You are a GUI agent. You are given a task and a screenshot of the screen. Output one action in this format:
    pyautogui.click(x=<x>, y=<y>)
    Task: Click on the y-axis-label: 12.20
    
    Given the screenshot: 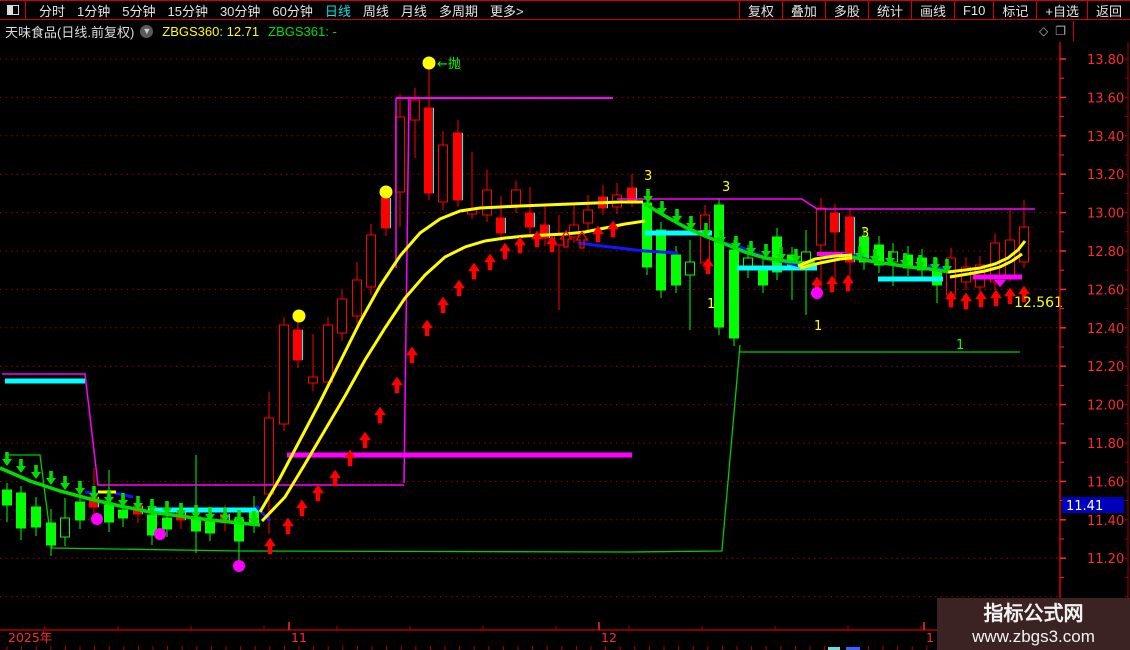 What is the action you would take?
    pyautogui.click(x=1105, y=367)
    